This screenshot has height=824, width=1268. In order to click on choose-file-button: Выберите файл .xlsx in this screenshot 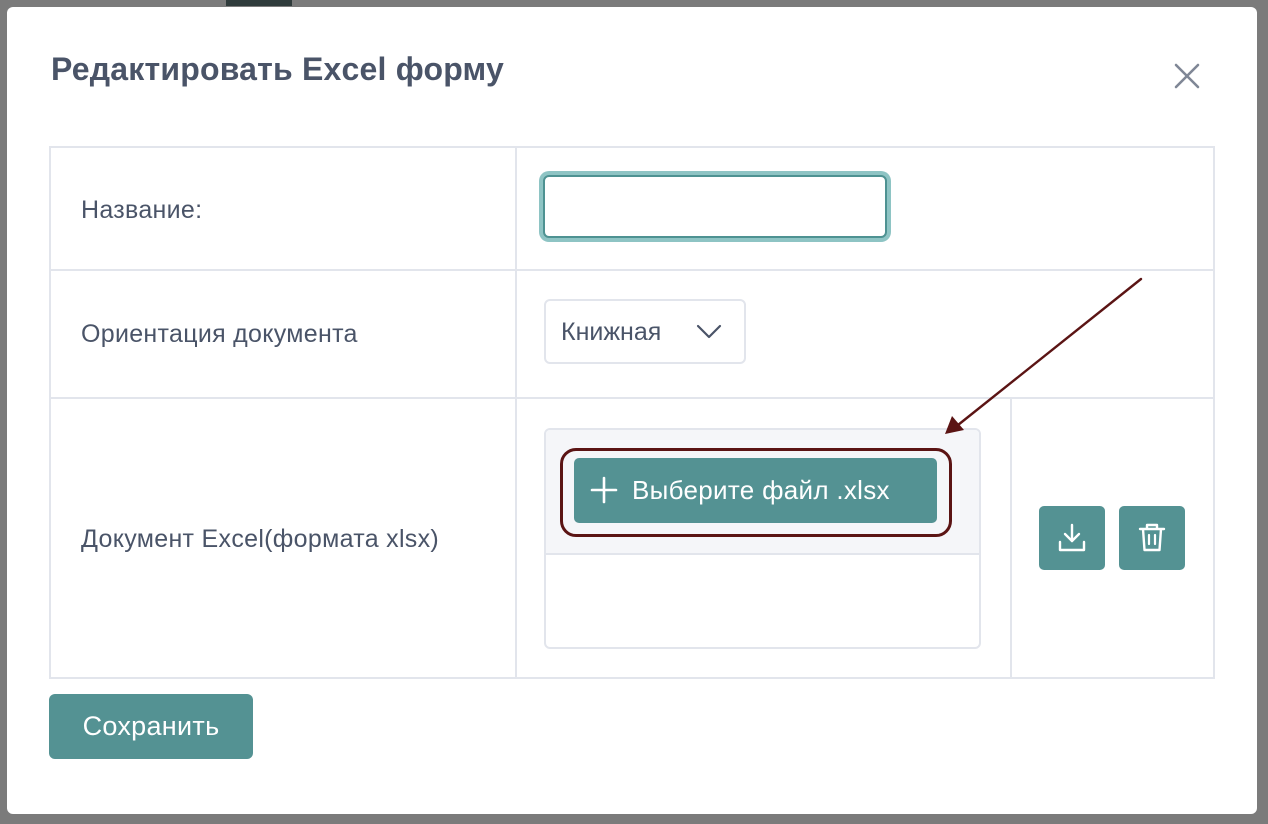, I will do `click(755, 490)`.